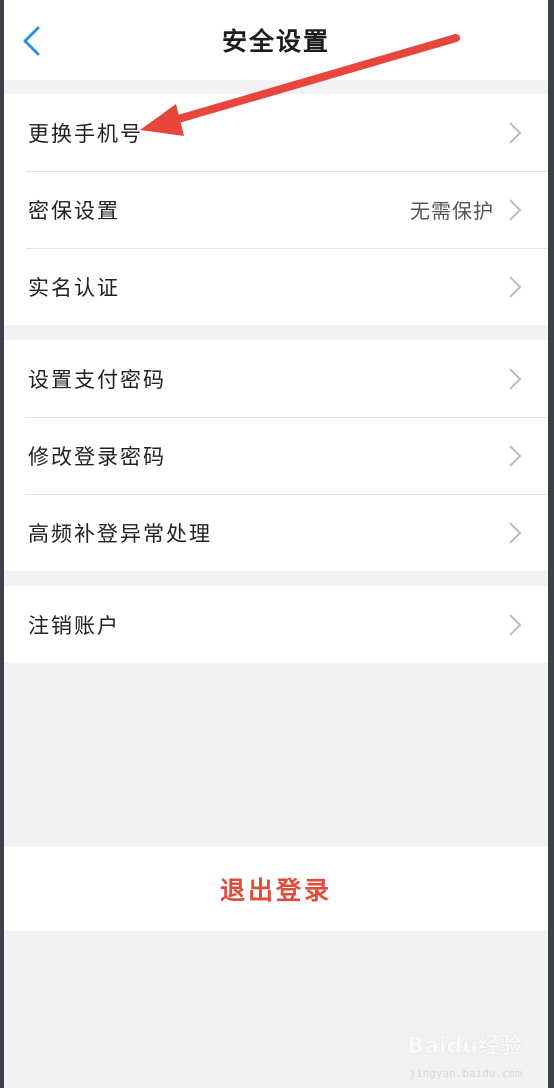  Describe the element at coordinates (452, 211) in the screenshot. I see `menu-item-value: 无需保护` at that location.